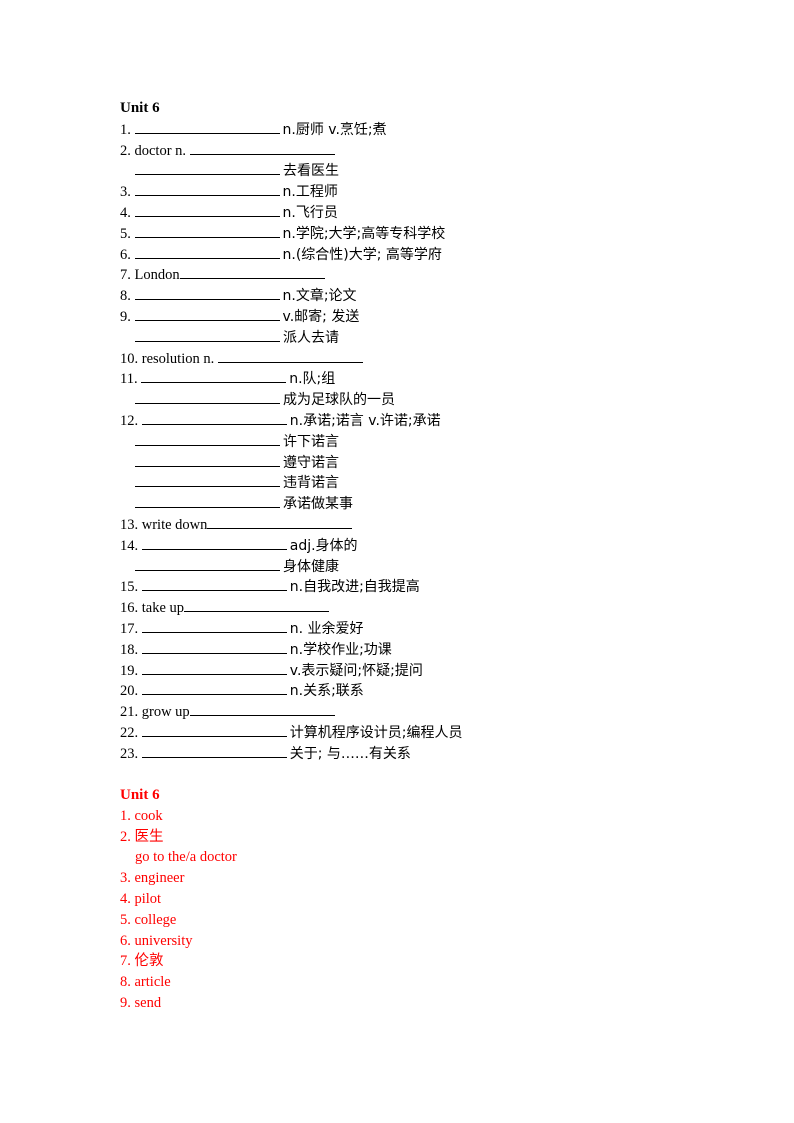  What do you see at coordinates (400, 337) in the screenshot?
I see `worksheet-line: 派人去请` at bounding box center [400, 337].